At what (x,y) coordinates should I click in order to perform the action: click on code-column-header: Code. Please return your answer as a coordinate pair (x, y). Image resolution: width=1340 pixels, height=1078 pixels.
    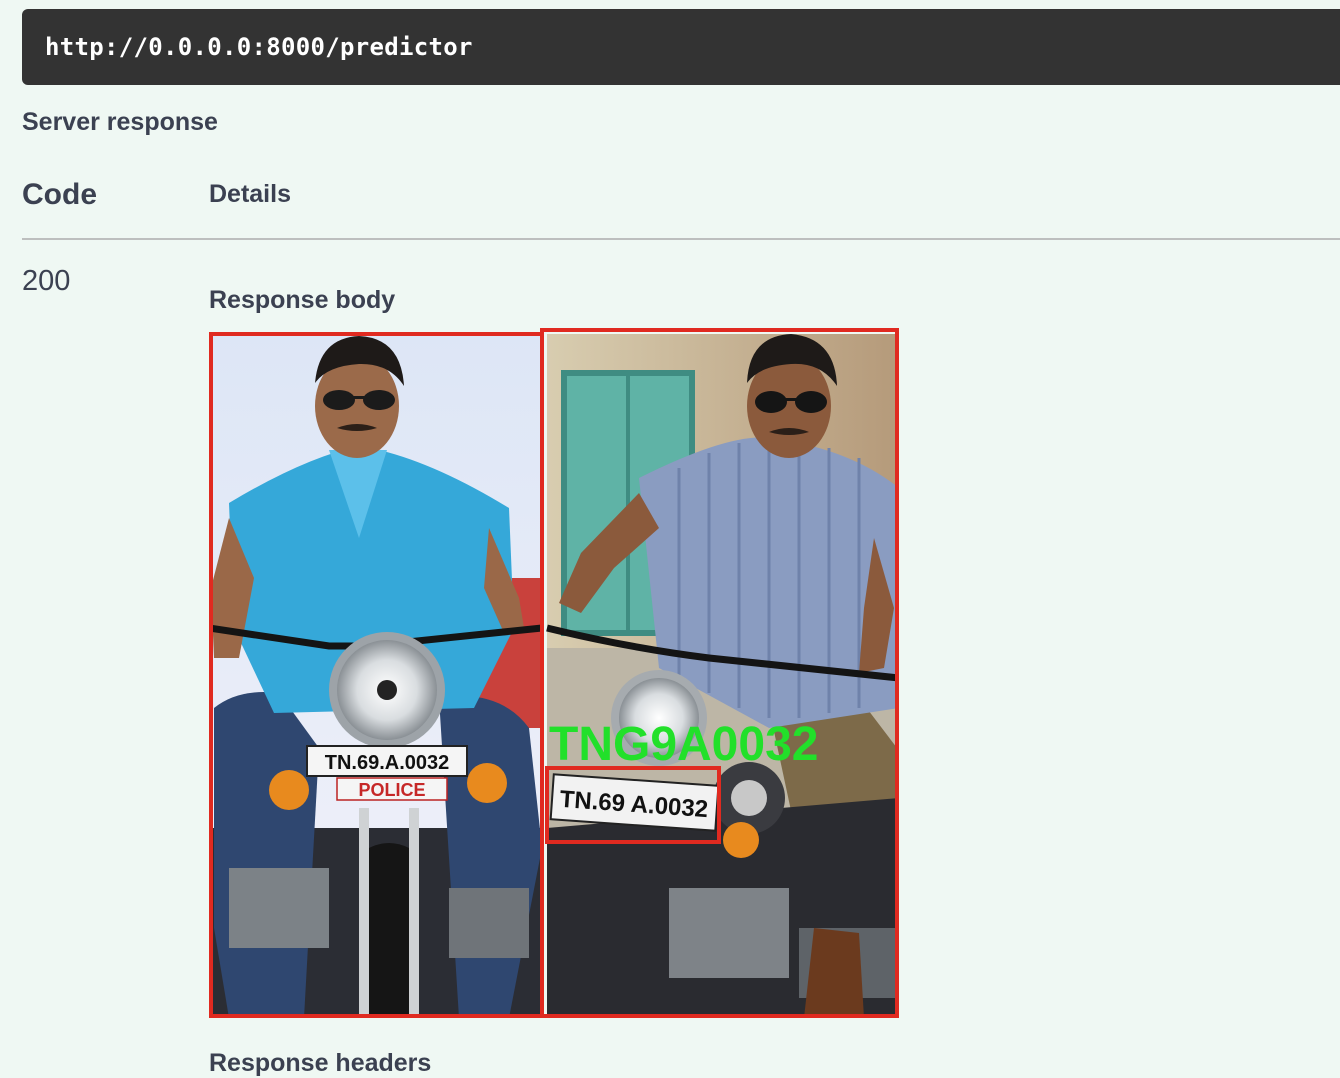
    Looking at the image, I should click on (59, 194).